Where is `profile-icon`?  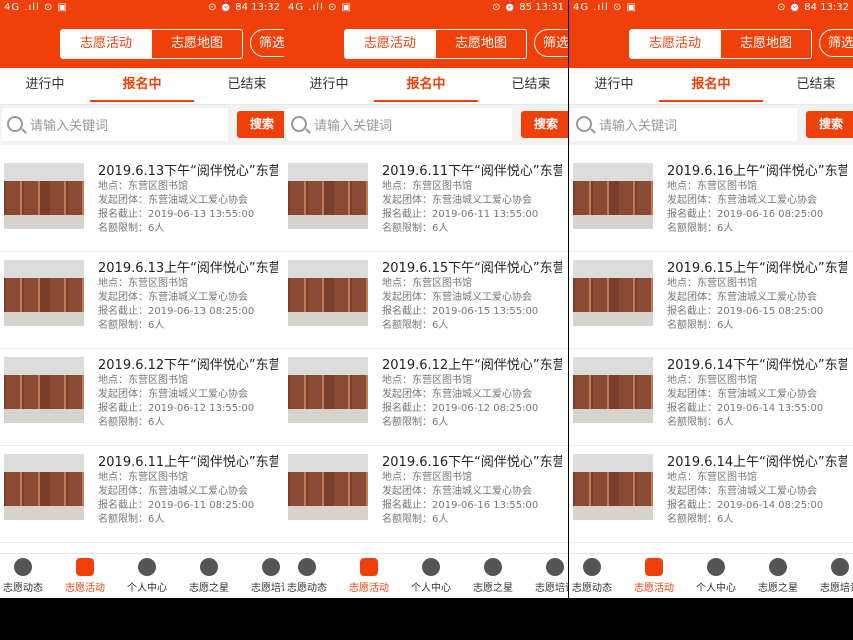 profile-icon is located at coordinates (716, 567).